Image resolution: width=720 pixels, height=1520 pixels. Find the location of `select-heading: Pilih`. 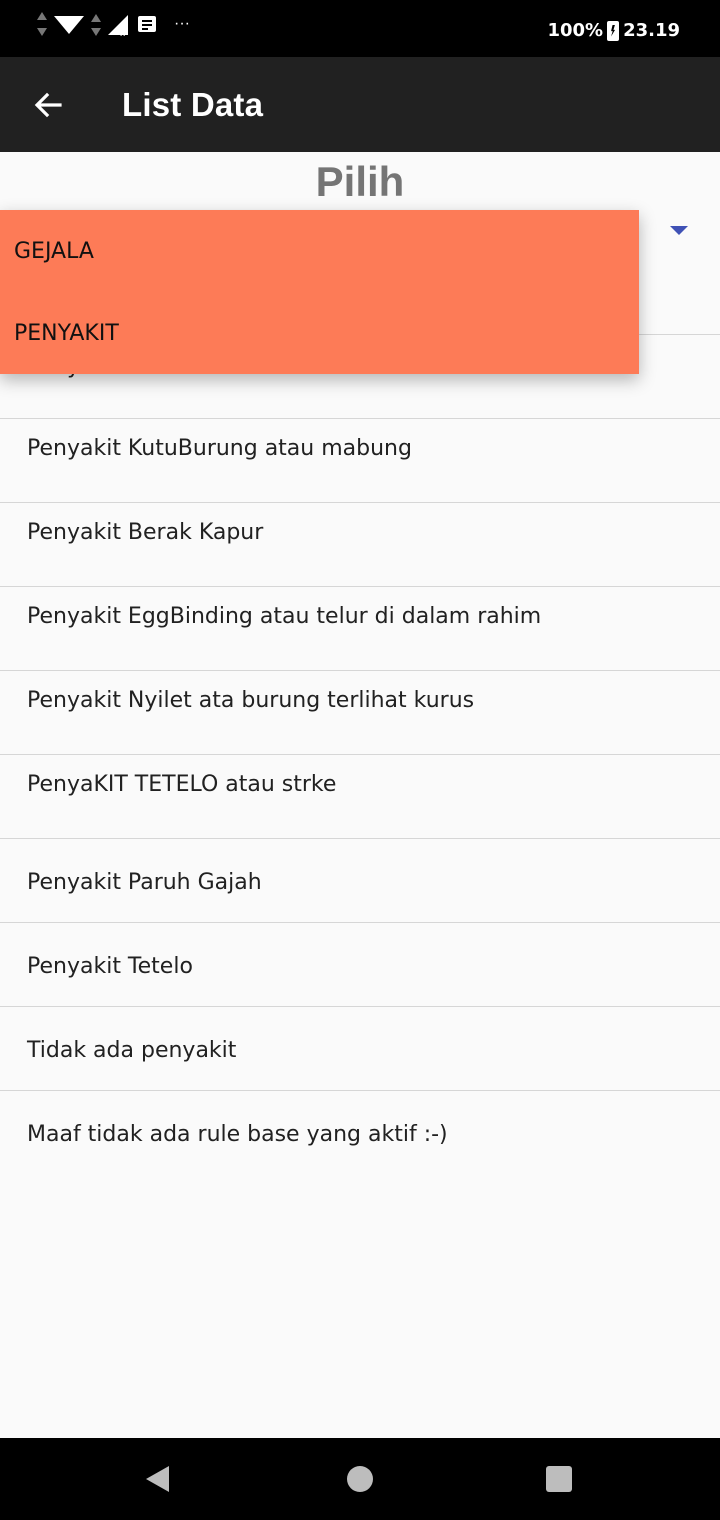

select-heading: Pilih is located at coordinates (360, 181).